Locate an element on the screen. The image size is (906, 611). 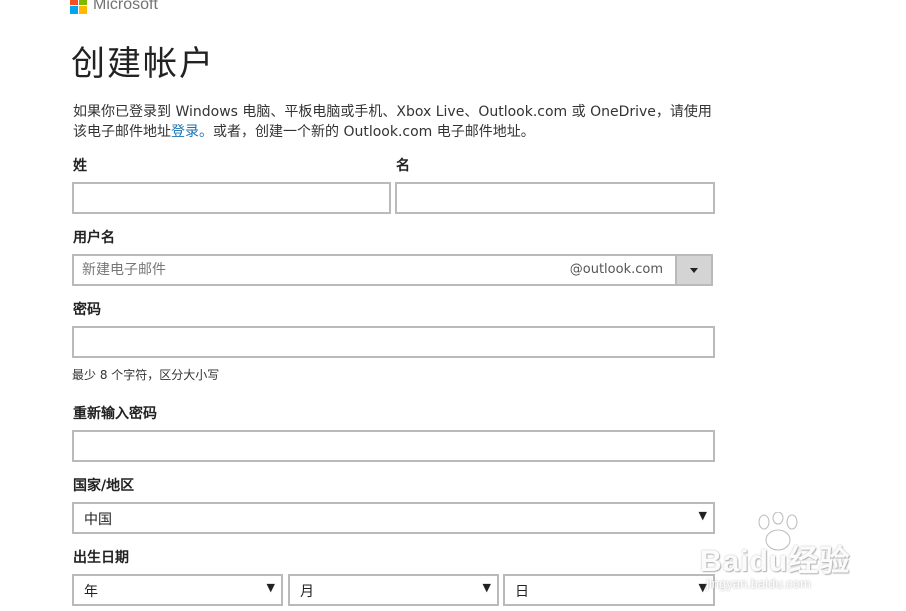
username-domain: @outlook.com is located at coordinates (616, 269).